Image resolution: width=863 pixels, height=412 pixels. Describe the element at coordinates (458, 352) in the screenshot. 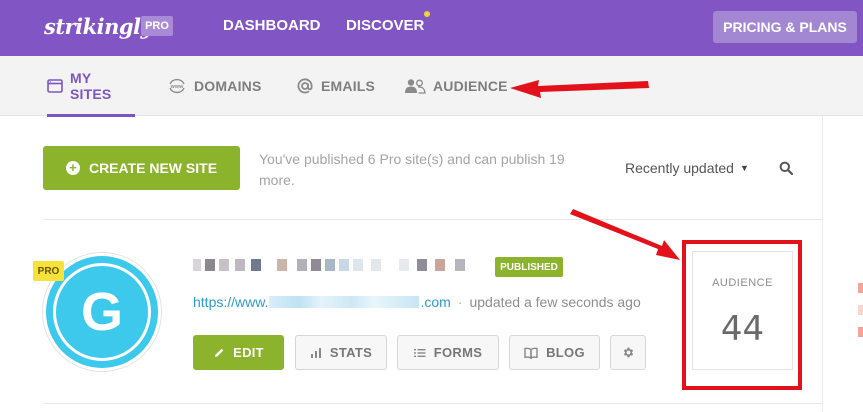

I see `forms-button-label: FORMS` at that location.